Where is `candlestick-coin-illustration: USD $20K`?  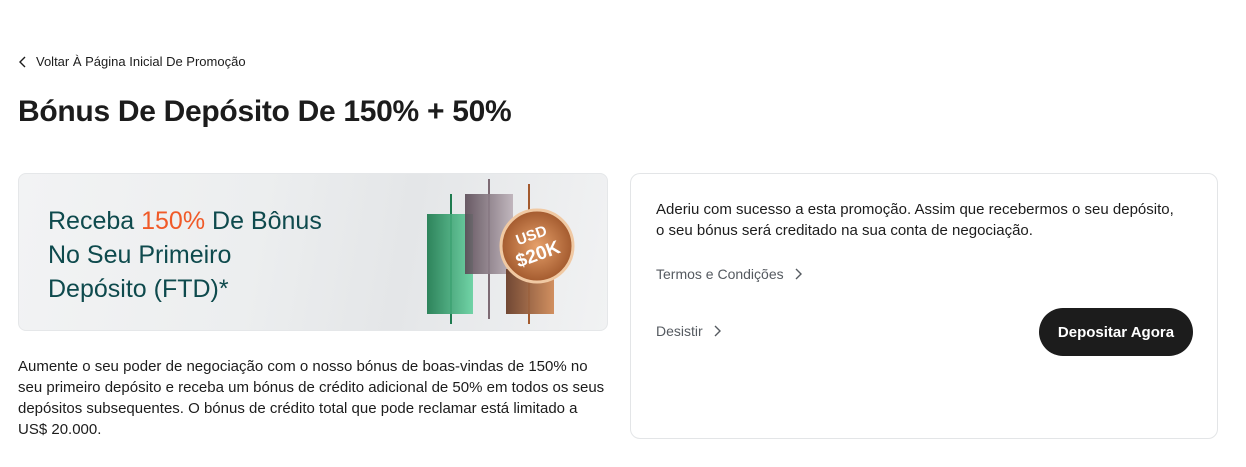
candlestick-coin-illustration: USD $20K is located at coordinates (501, 251).